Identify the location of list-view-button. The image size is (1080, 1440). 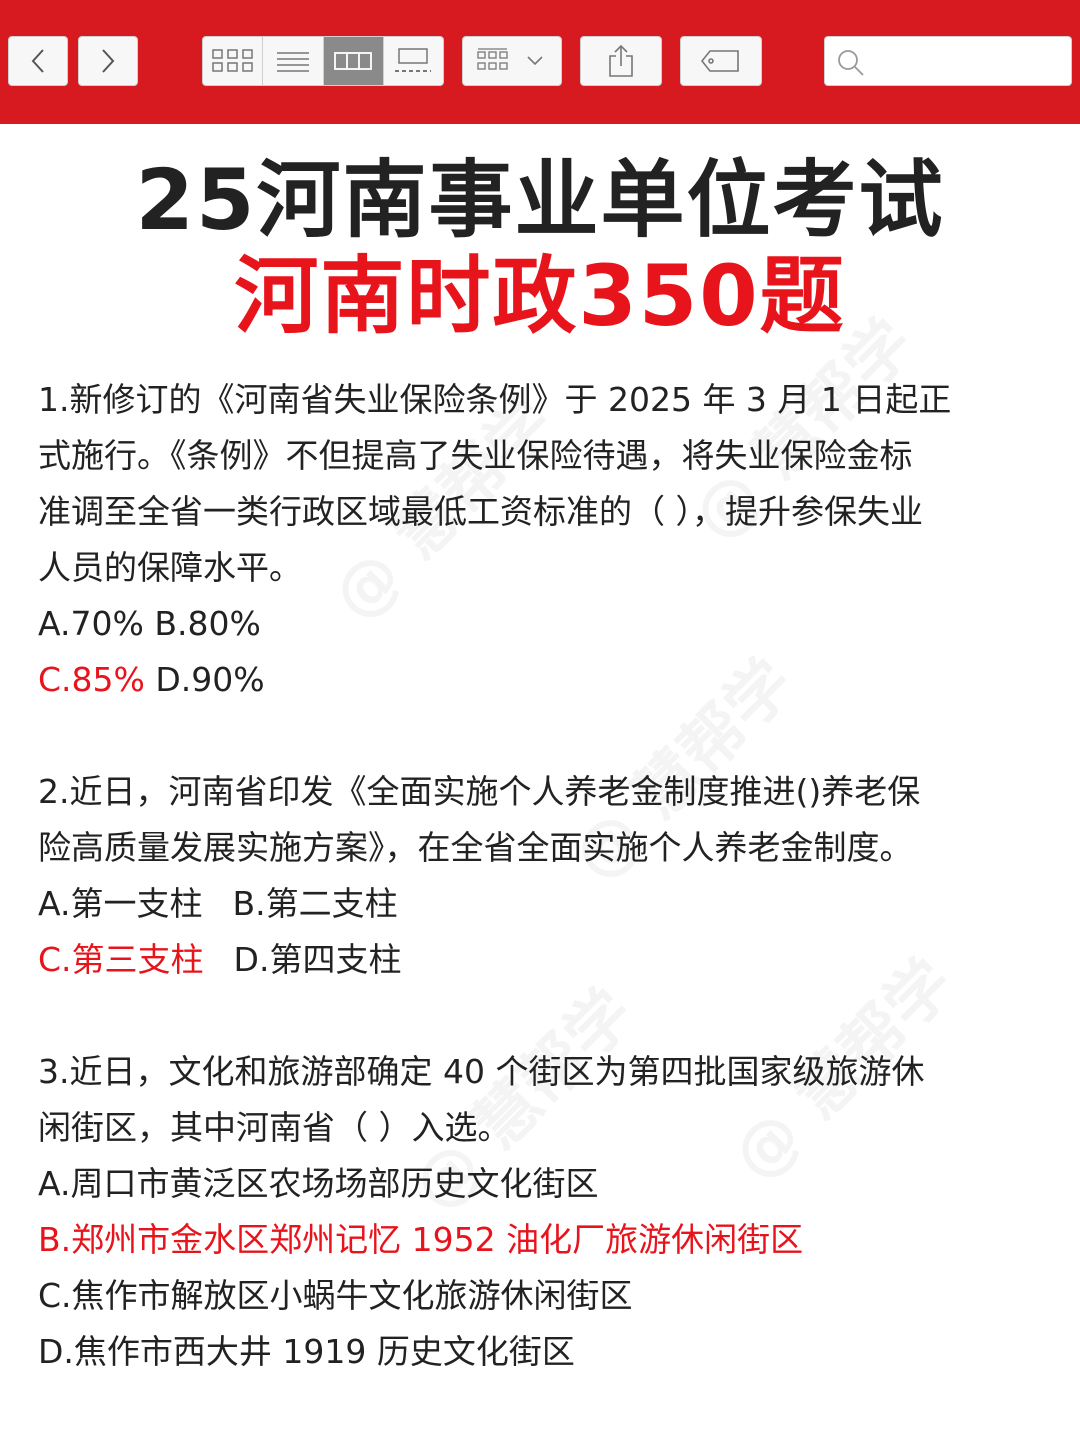
(293, 61).